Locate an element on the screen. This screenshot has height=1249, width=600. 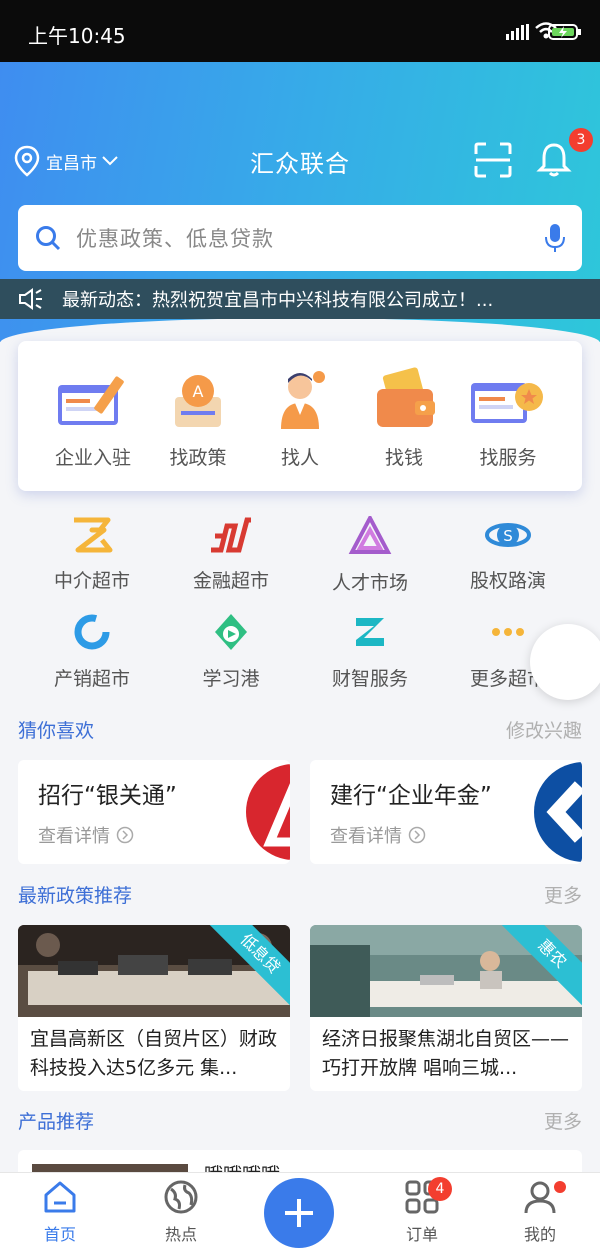
finance-icon is located at coordinates (231, 535).